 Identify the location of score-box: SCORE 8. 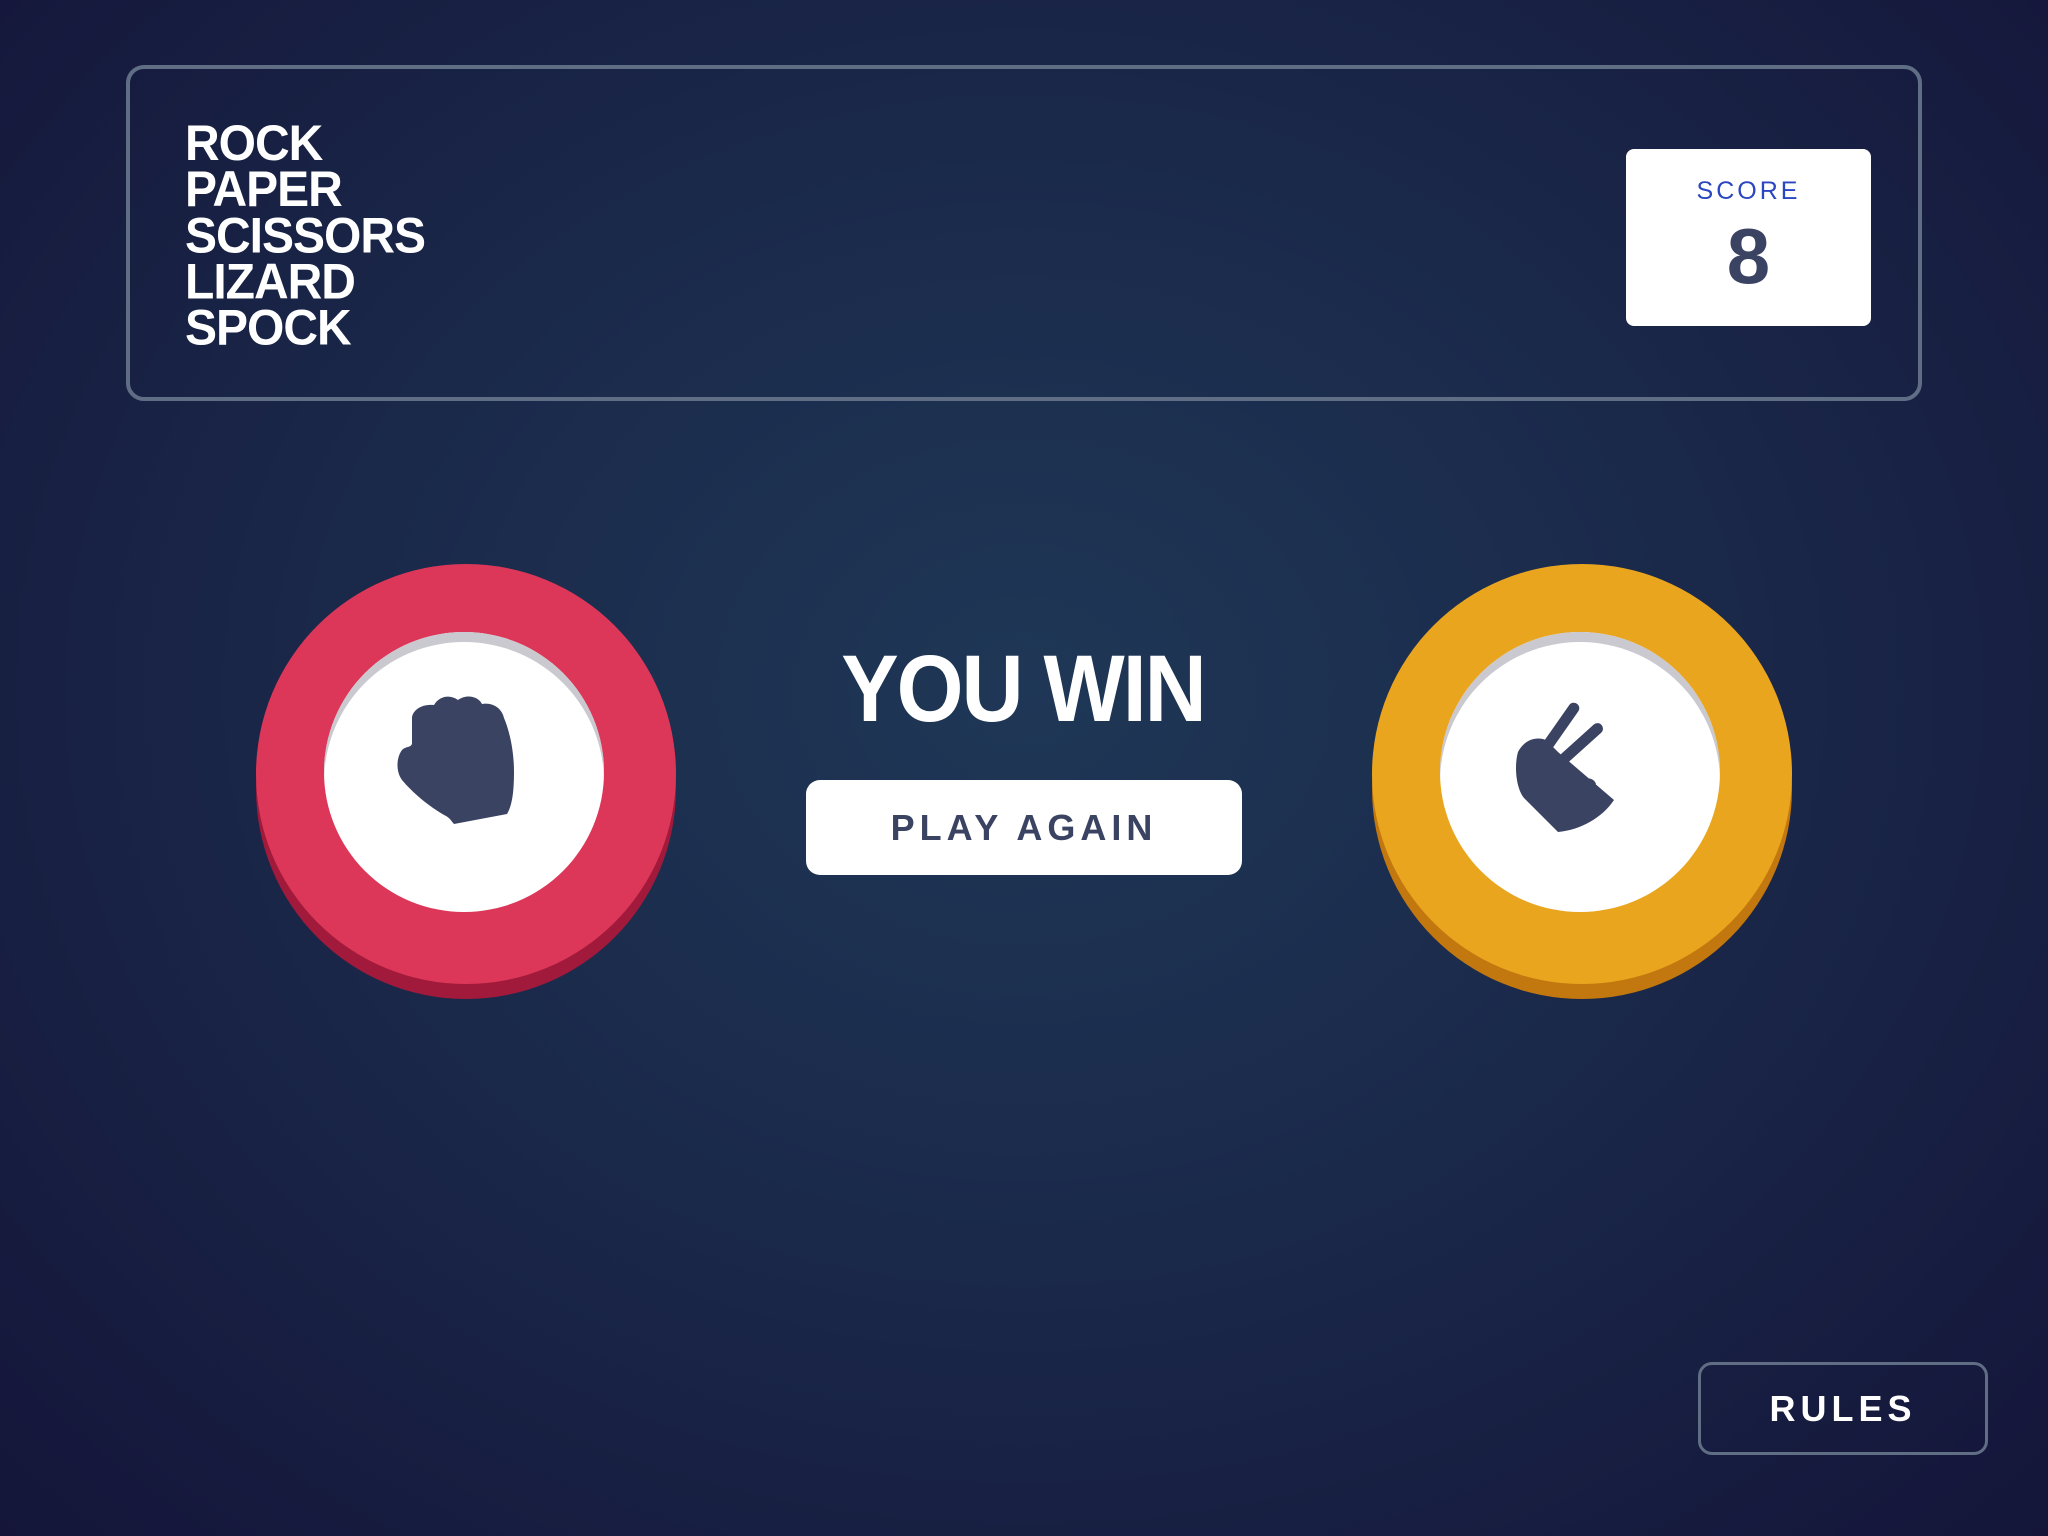
(1748, 237).